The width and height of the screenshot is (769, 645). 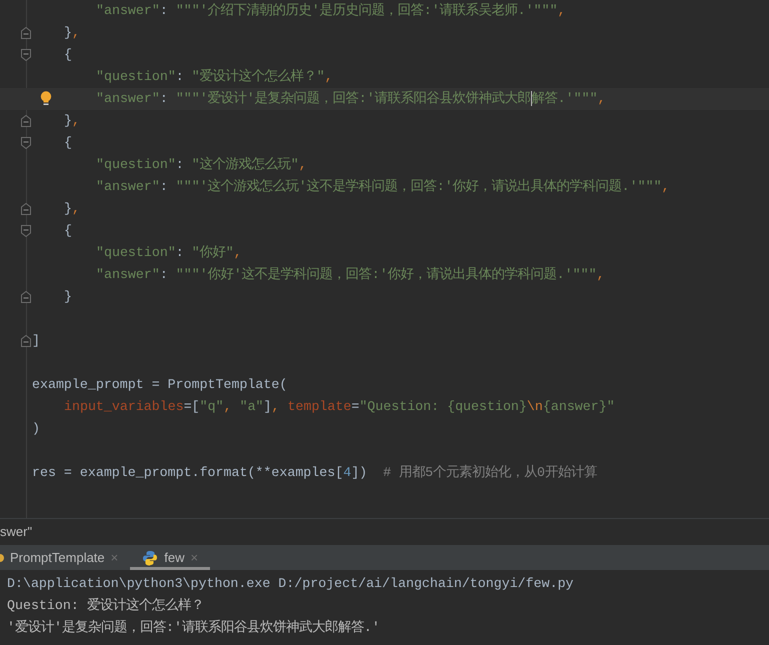 I want to click on code-line: ], so click(x=36, y=341).